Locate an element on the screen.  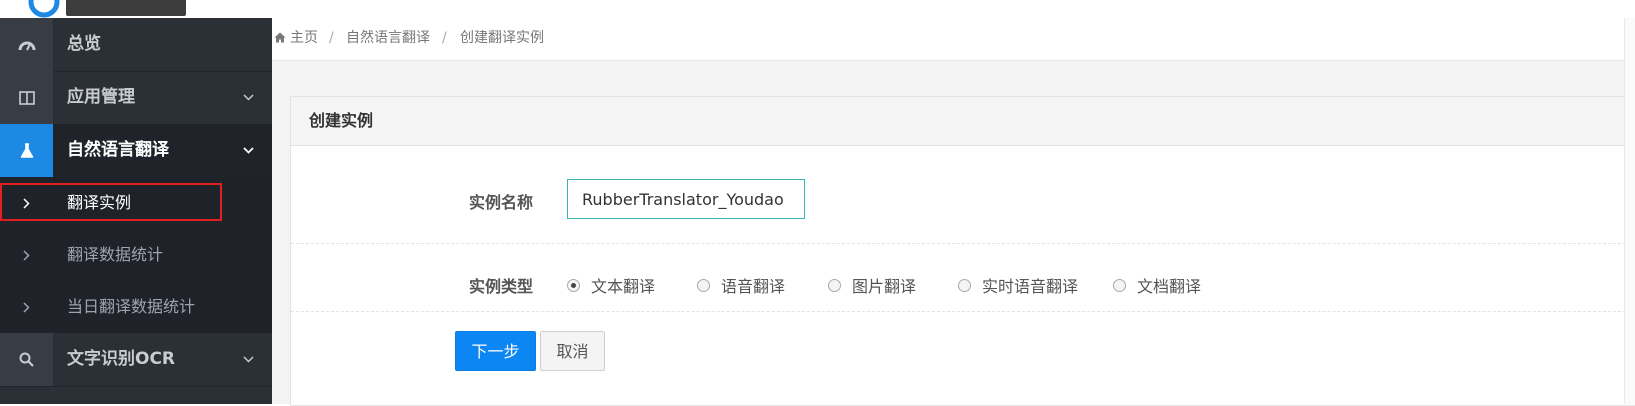
sidebar-subitem-daily-translation-stats: 当日翻译数据统计 is located at coordinates (136, 307).